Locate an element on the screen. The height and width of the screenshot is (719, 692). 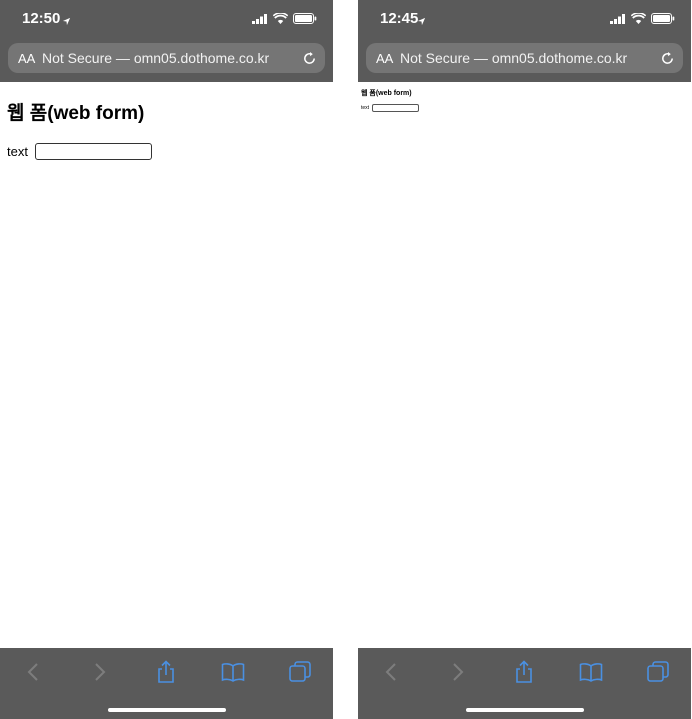
status-bar: 12:45 is located at coordinates (524, 20).